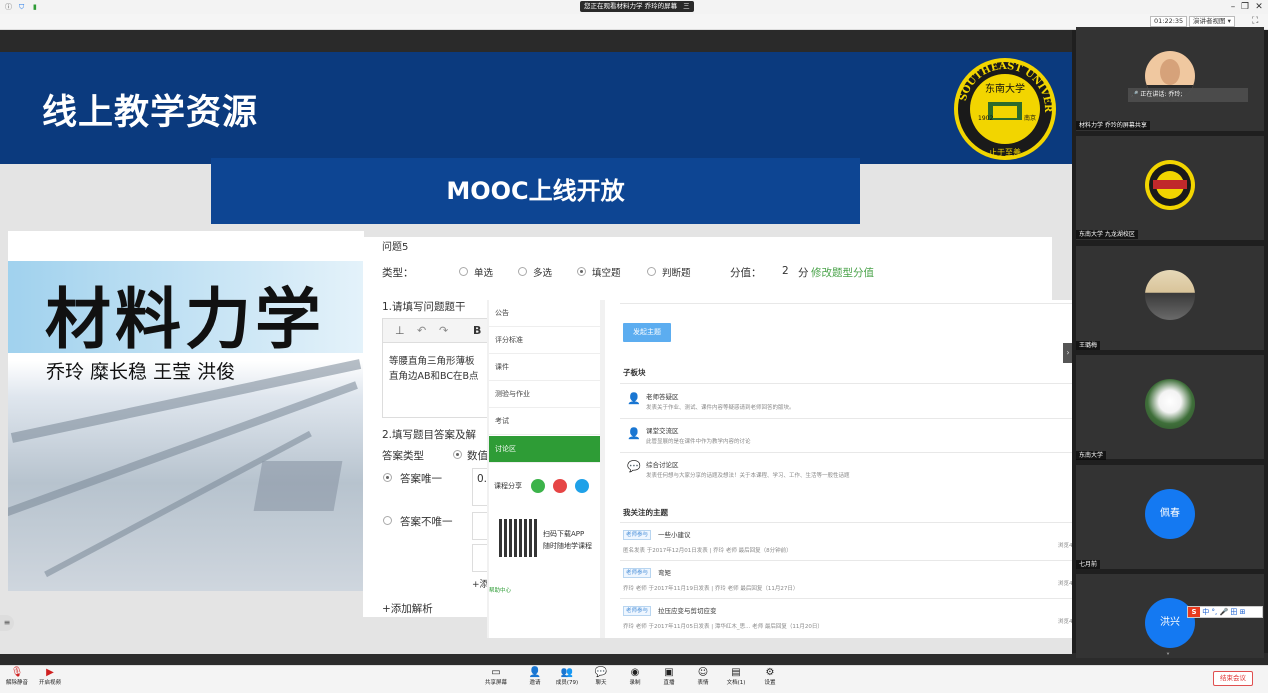 This screenshot has height=693, width=1268. I want to click on ime-tools-icon: ⊞, so click(1243, 612).